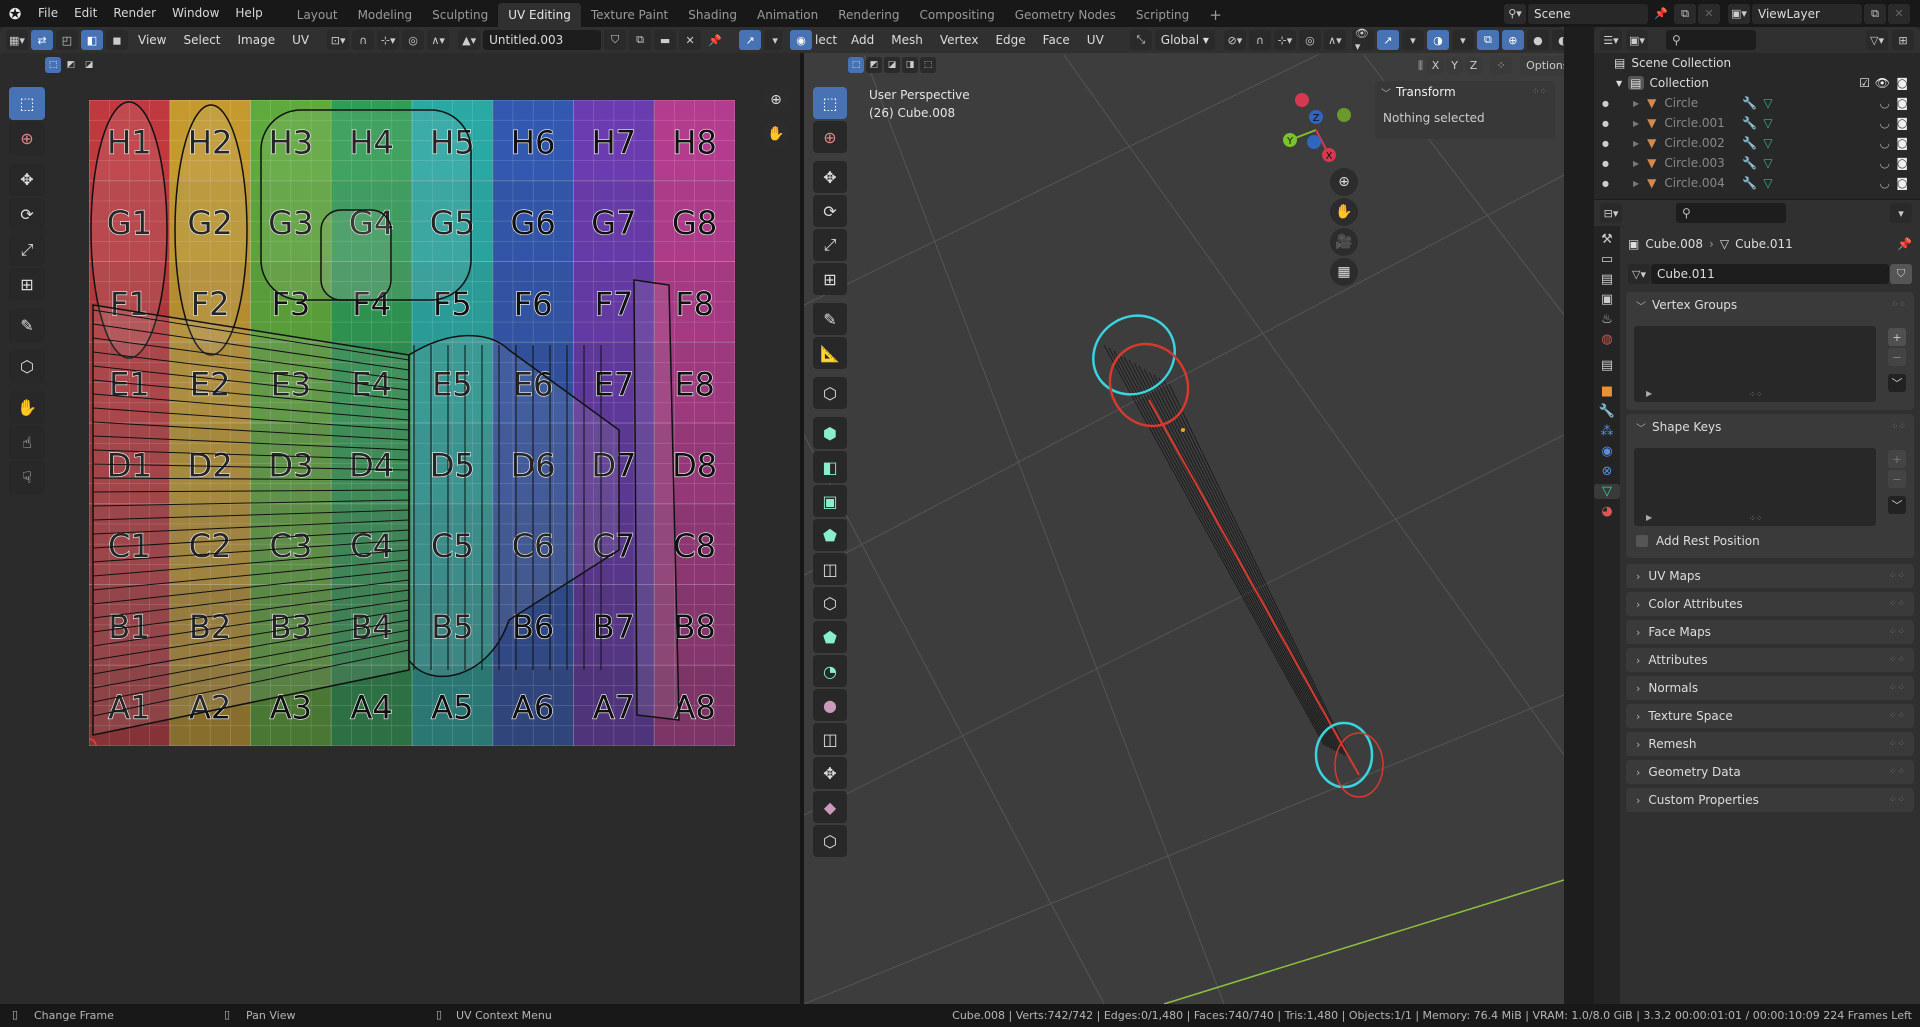 The width and height of the screenshot is (1920, 1027). What do you see at coordinates (1611, 40) in the screenshot?
I see `outliner-editor-type-icon: ☰▾` at bounding box center [1611, 40].